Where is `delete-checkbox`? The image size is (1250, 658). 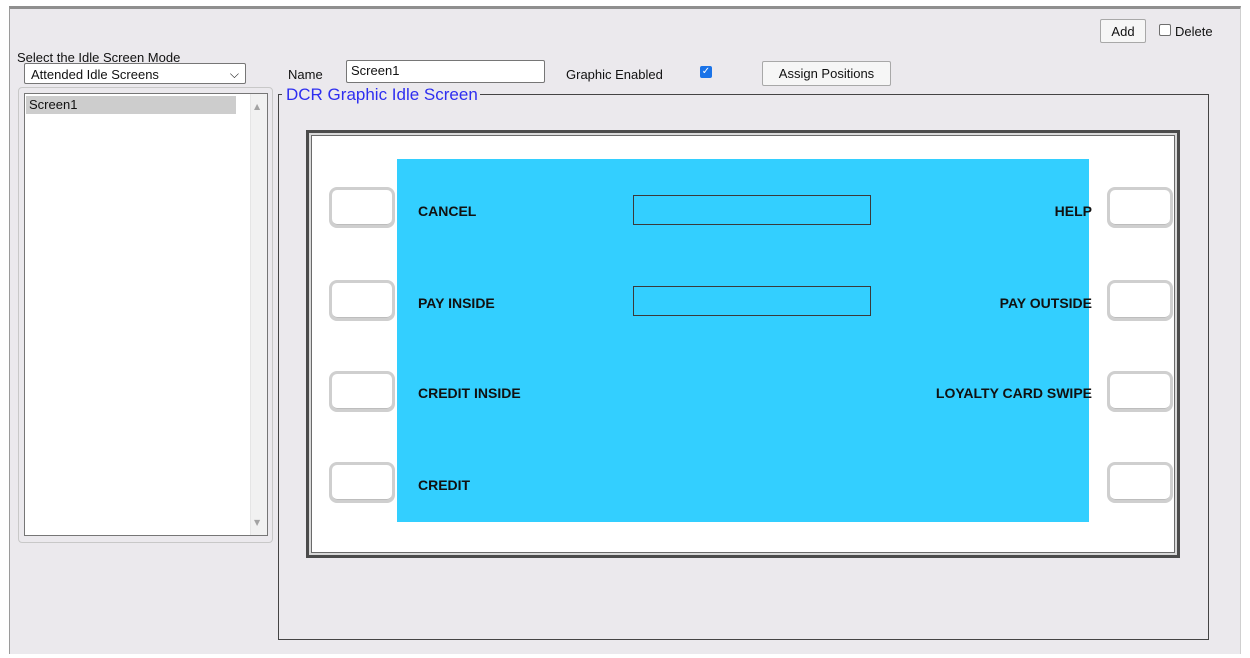
delete-checkbox is located at coordinates (1165, 30).